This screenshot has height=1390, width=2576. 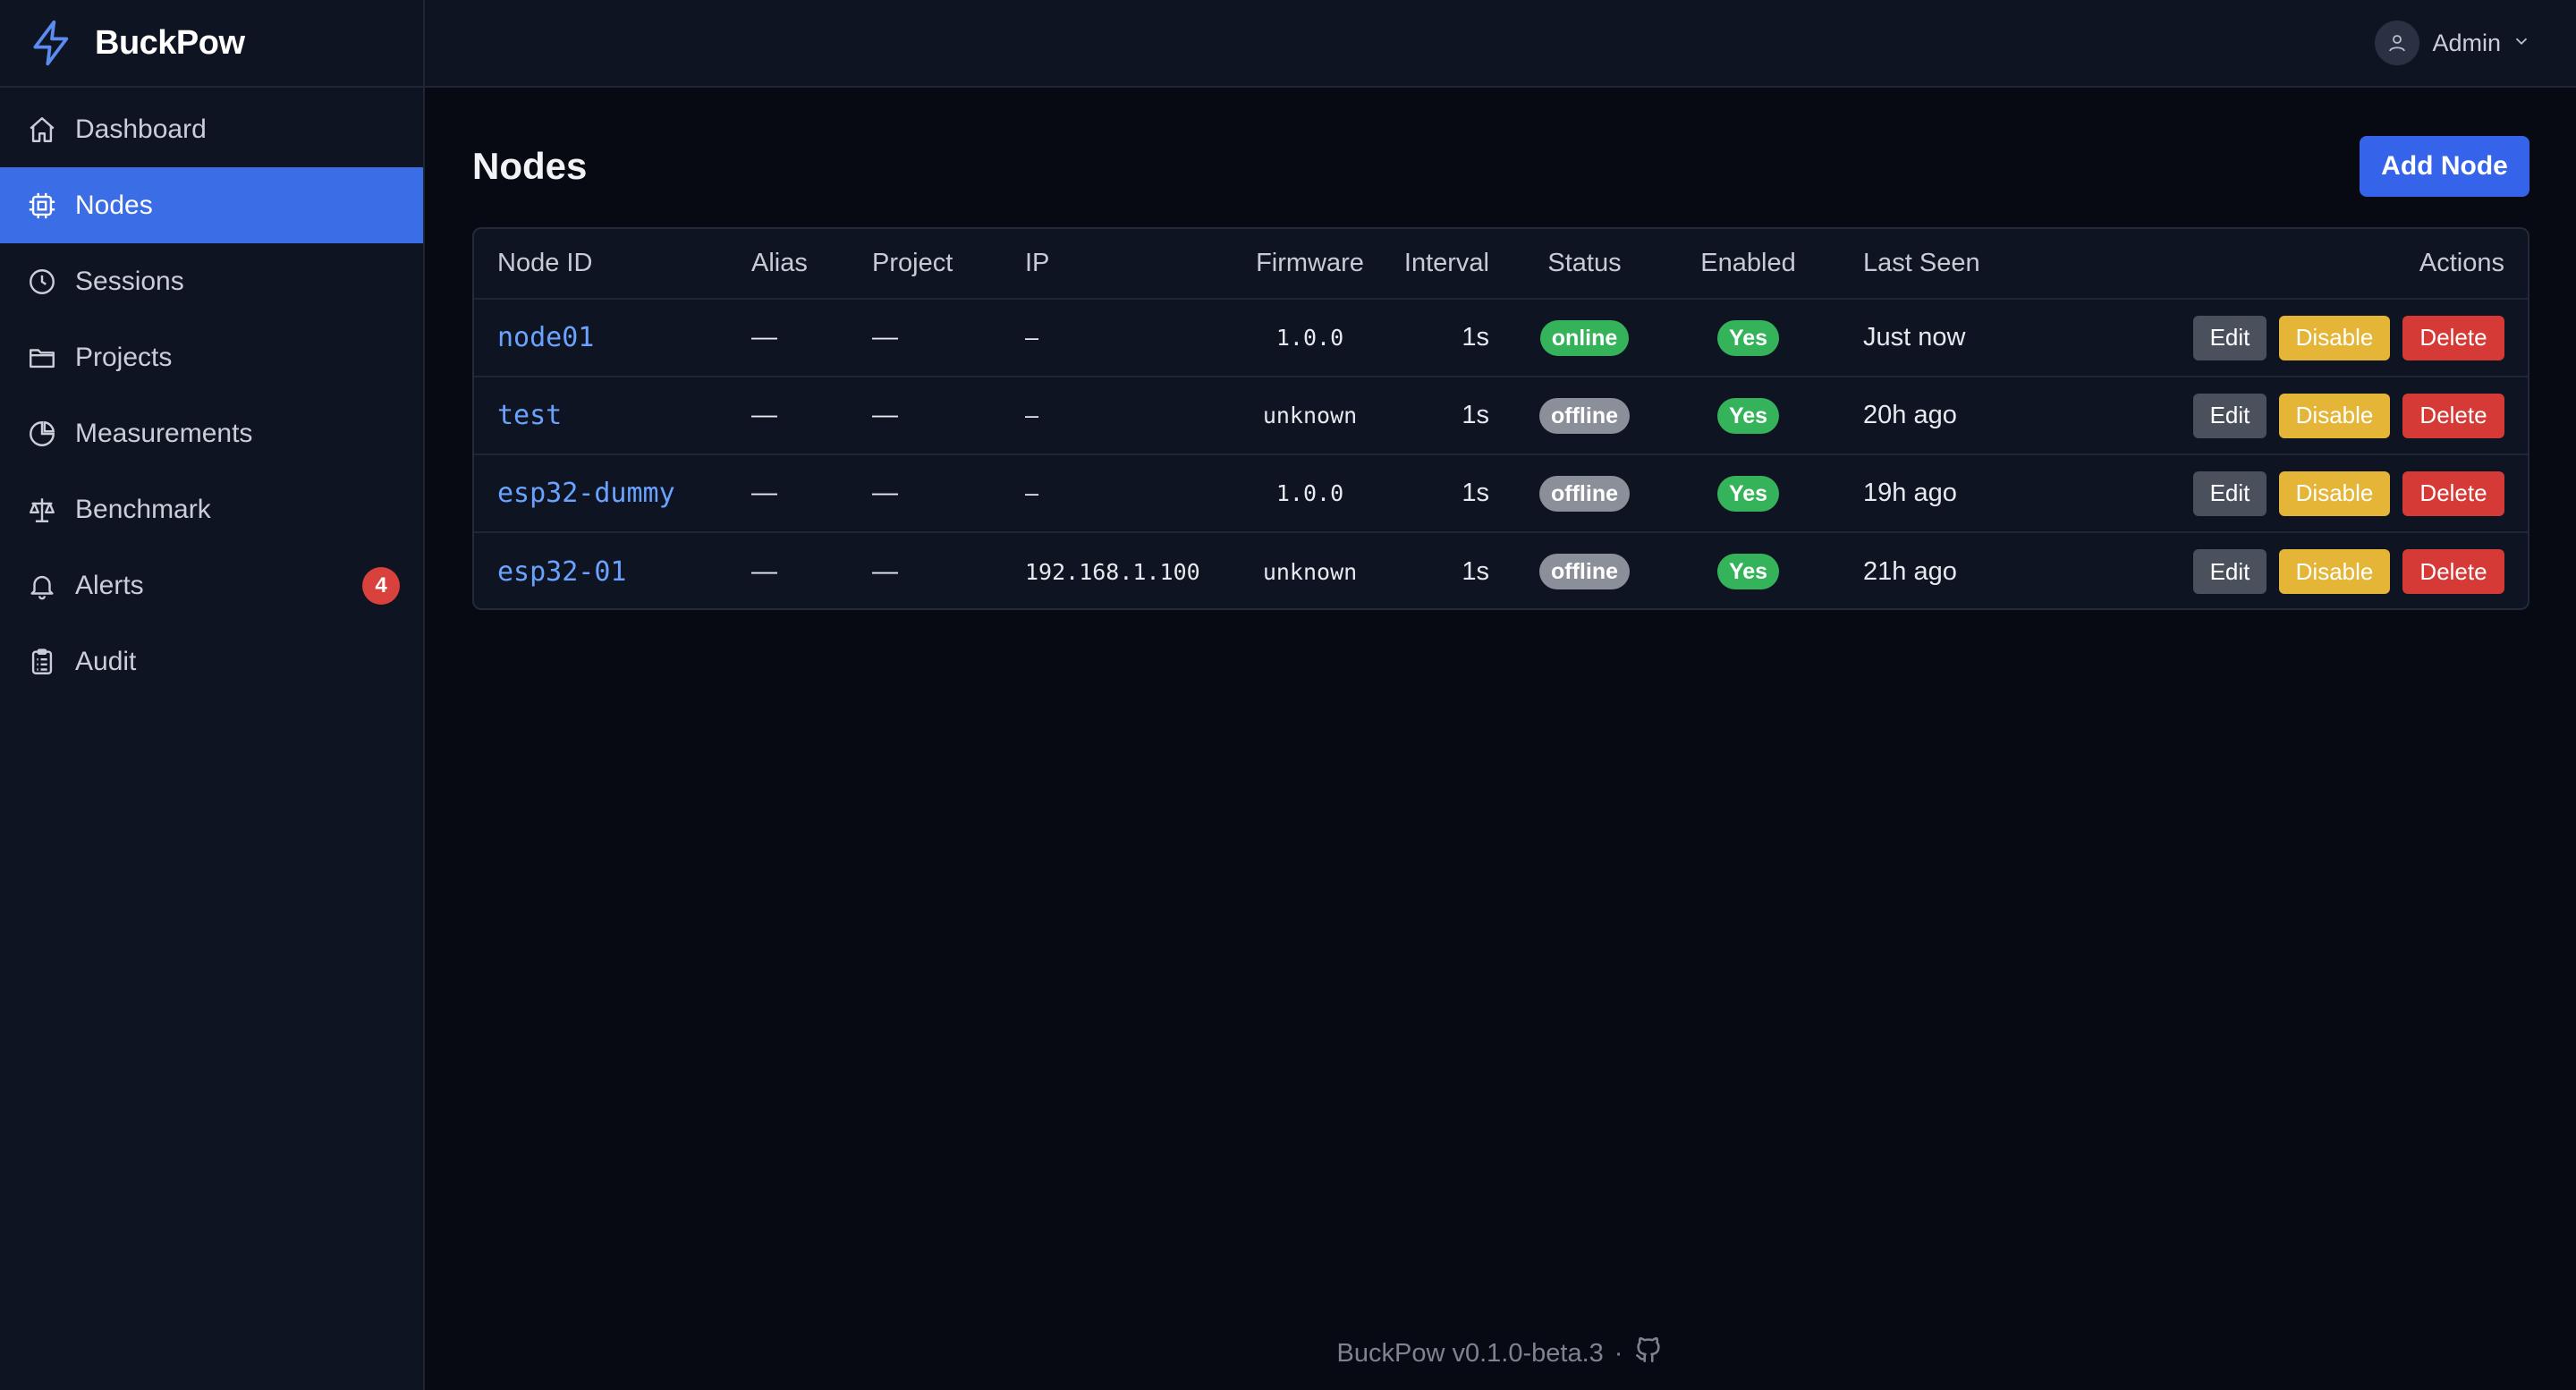 I want to click on version-text: BuckPow v0.1.0-beta.3, so click(x=1470, y=1353).